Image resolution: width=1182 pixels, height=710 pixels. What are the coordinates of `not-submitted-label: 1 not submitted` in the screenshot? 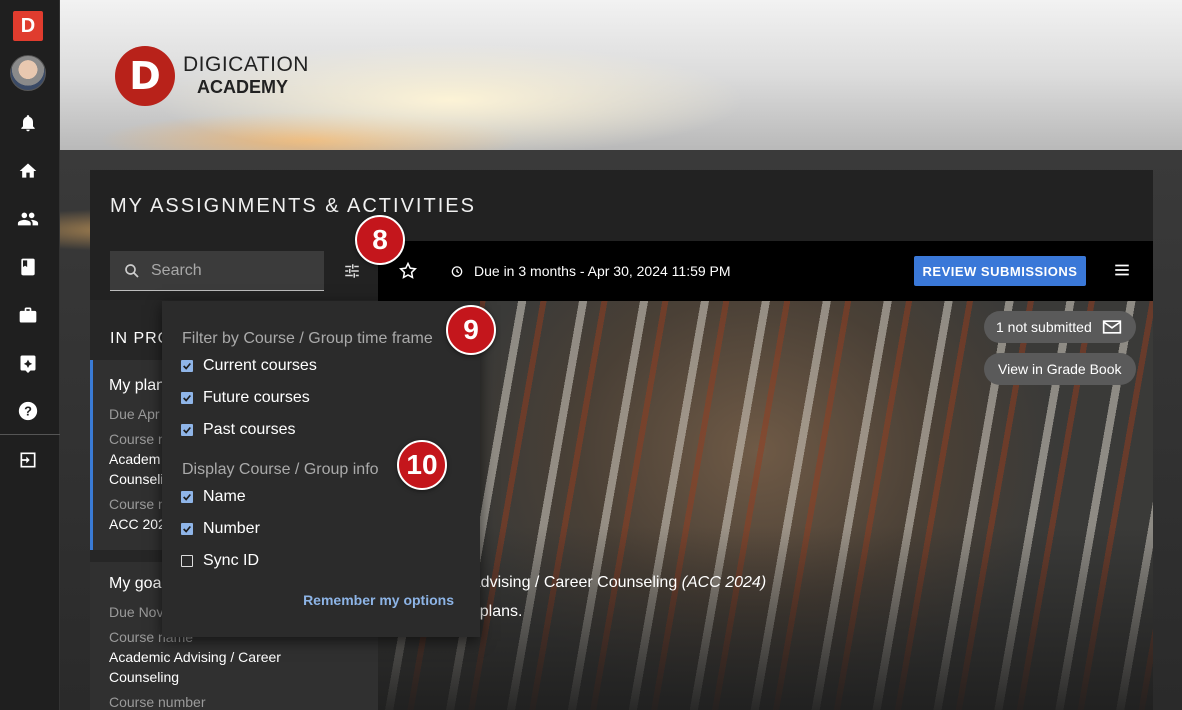 It's located at (1044, 327).